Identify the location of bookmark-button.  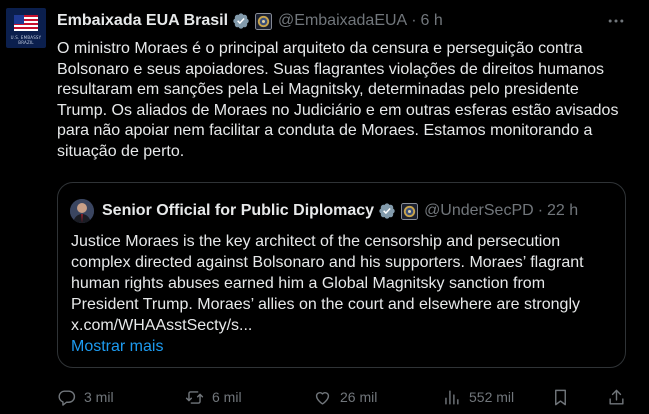
(560, 397).